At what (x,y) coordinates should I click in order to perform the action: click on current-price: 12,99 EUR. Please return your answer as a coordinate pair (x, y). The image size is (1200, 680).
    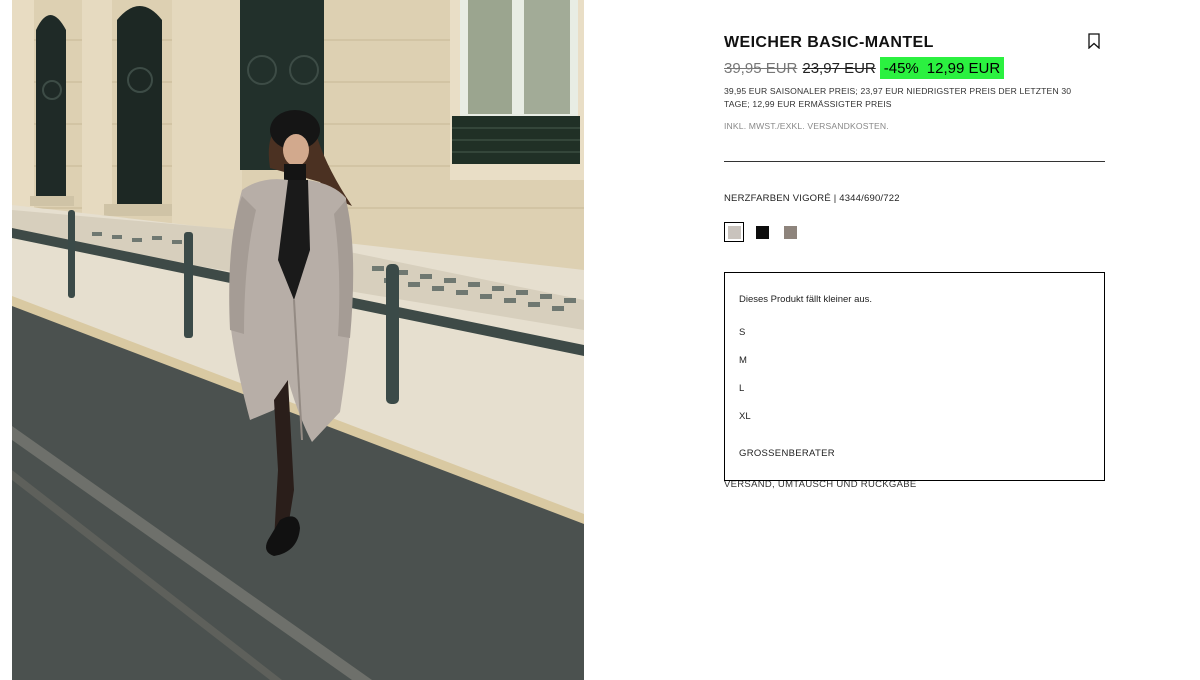
    Looking at the image, I should click on (963, 68).